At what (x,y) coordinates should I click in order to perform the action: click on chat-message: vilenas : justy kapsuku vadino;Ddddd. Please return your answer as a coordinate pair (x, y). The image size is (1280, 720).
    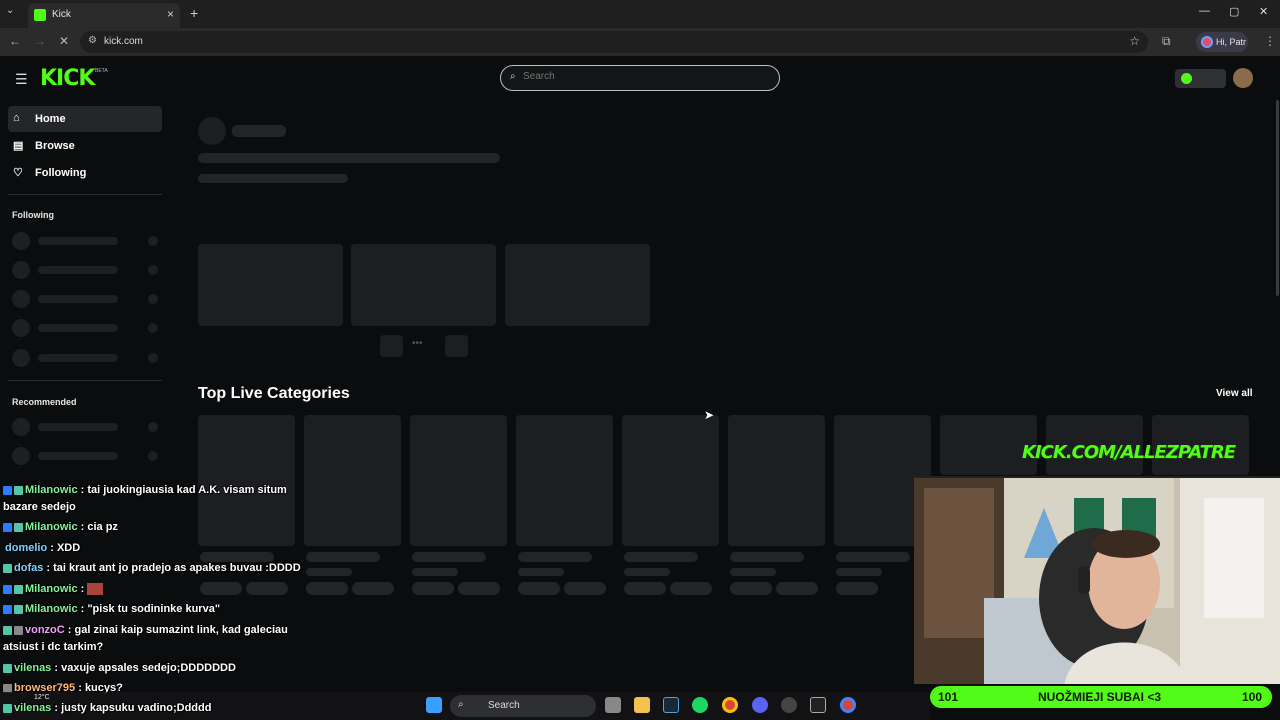
    Looking at the image, I should click on (107, 708).